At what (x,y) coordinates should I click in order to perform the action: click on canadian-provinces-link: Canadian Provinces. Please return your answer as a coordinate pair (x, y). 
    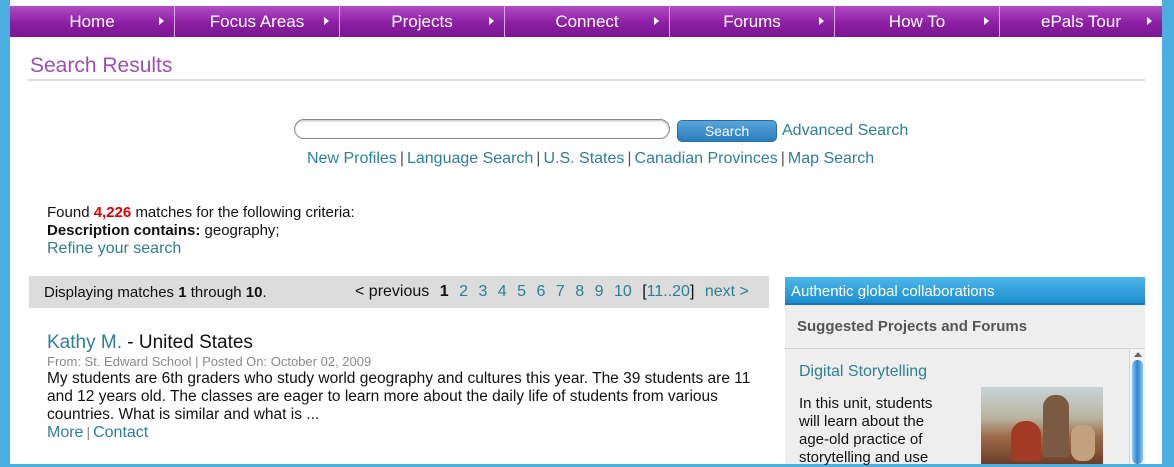
    Looking at the image, I should click on (706, 158).